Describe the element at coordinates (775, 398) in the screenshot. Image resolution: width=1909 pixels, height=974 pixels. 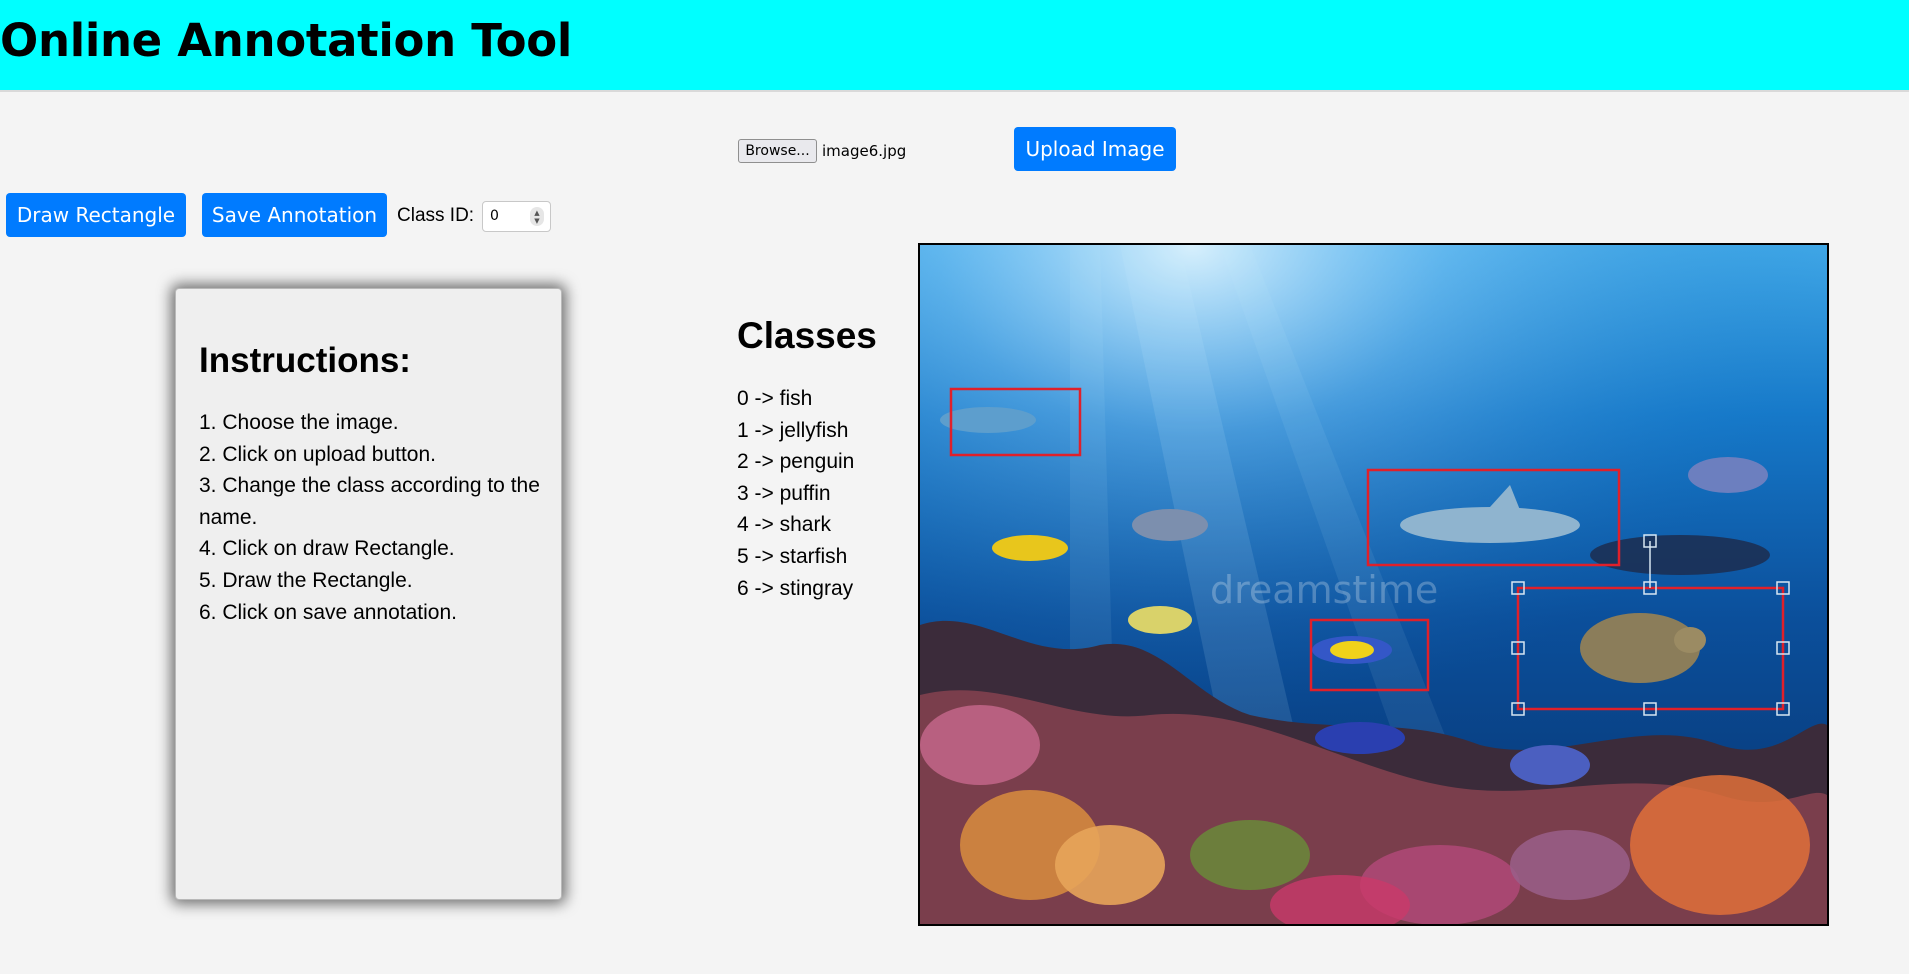
I see `class-item: 0 -> fish` at that location.